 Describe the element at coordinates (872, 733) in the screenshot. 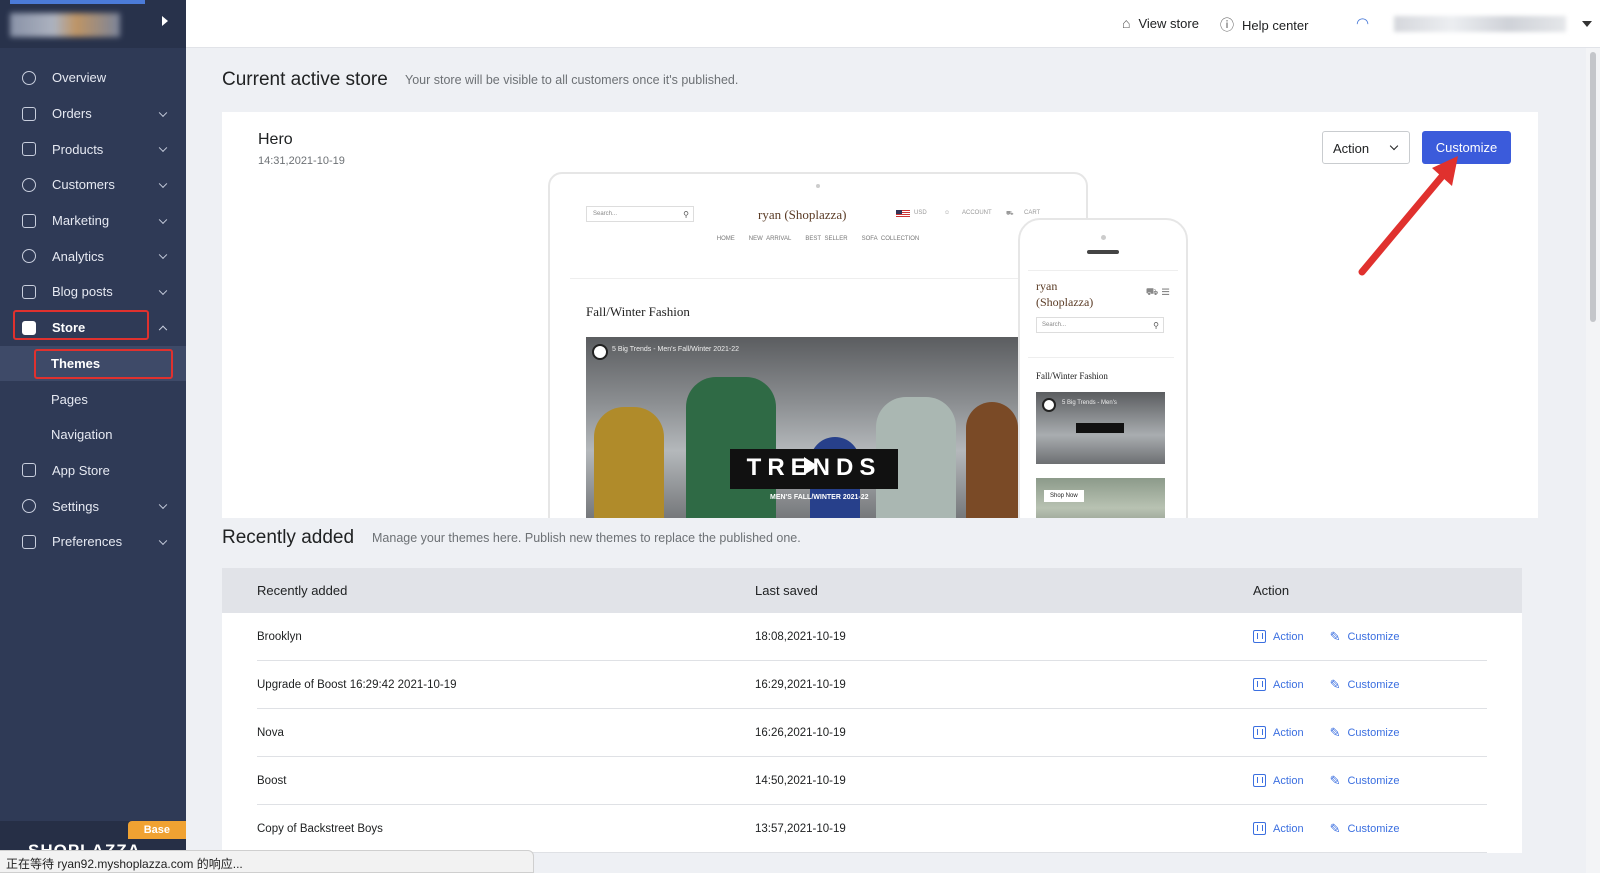

I see `table-row: Nova 16:26,2021-10-19 Action ✎ Customize` at that location.